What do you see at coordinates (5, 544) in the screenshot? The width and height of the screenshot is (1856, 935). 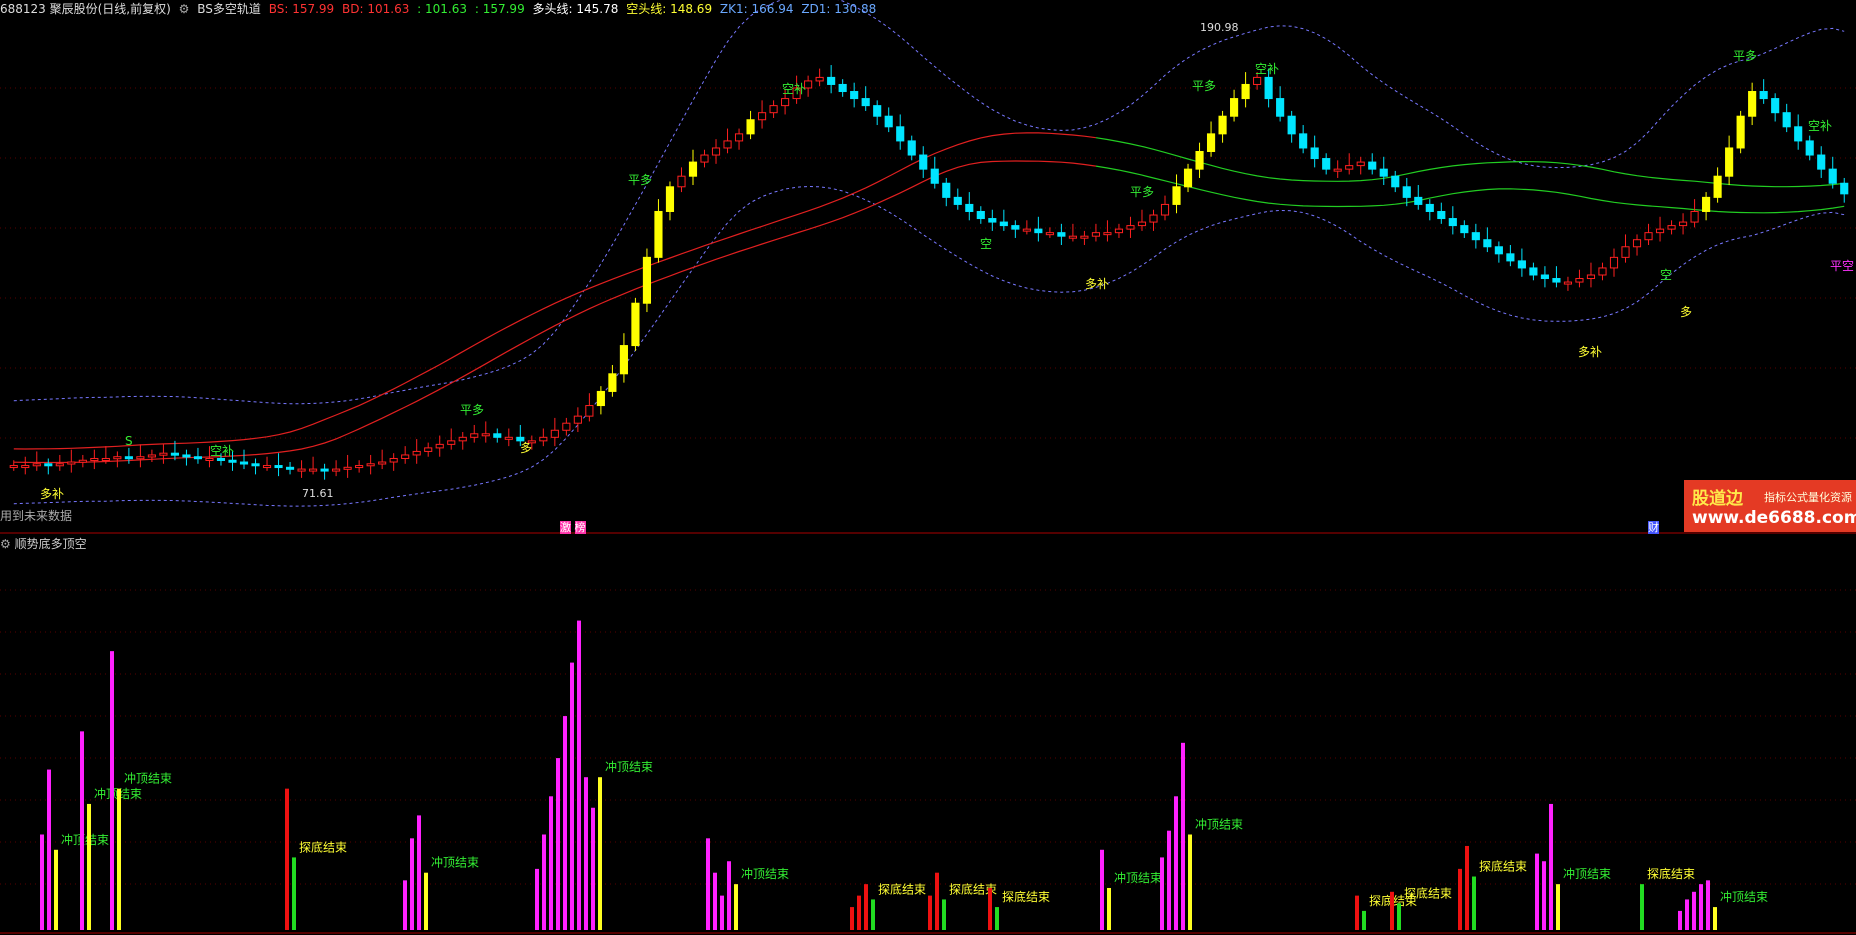 I see `lower-gear-icon: ⚙` at bounding box center [5, 544].